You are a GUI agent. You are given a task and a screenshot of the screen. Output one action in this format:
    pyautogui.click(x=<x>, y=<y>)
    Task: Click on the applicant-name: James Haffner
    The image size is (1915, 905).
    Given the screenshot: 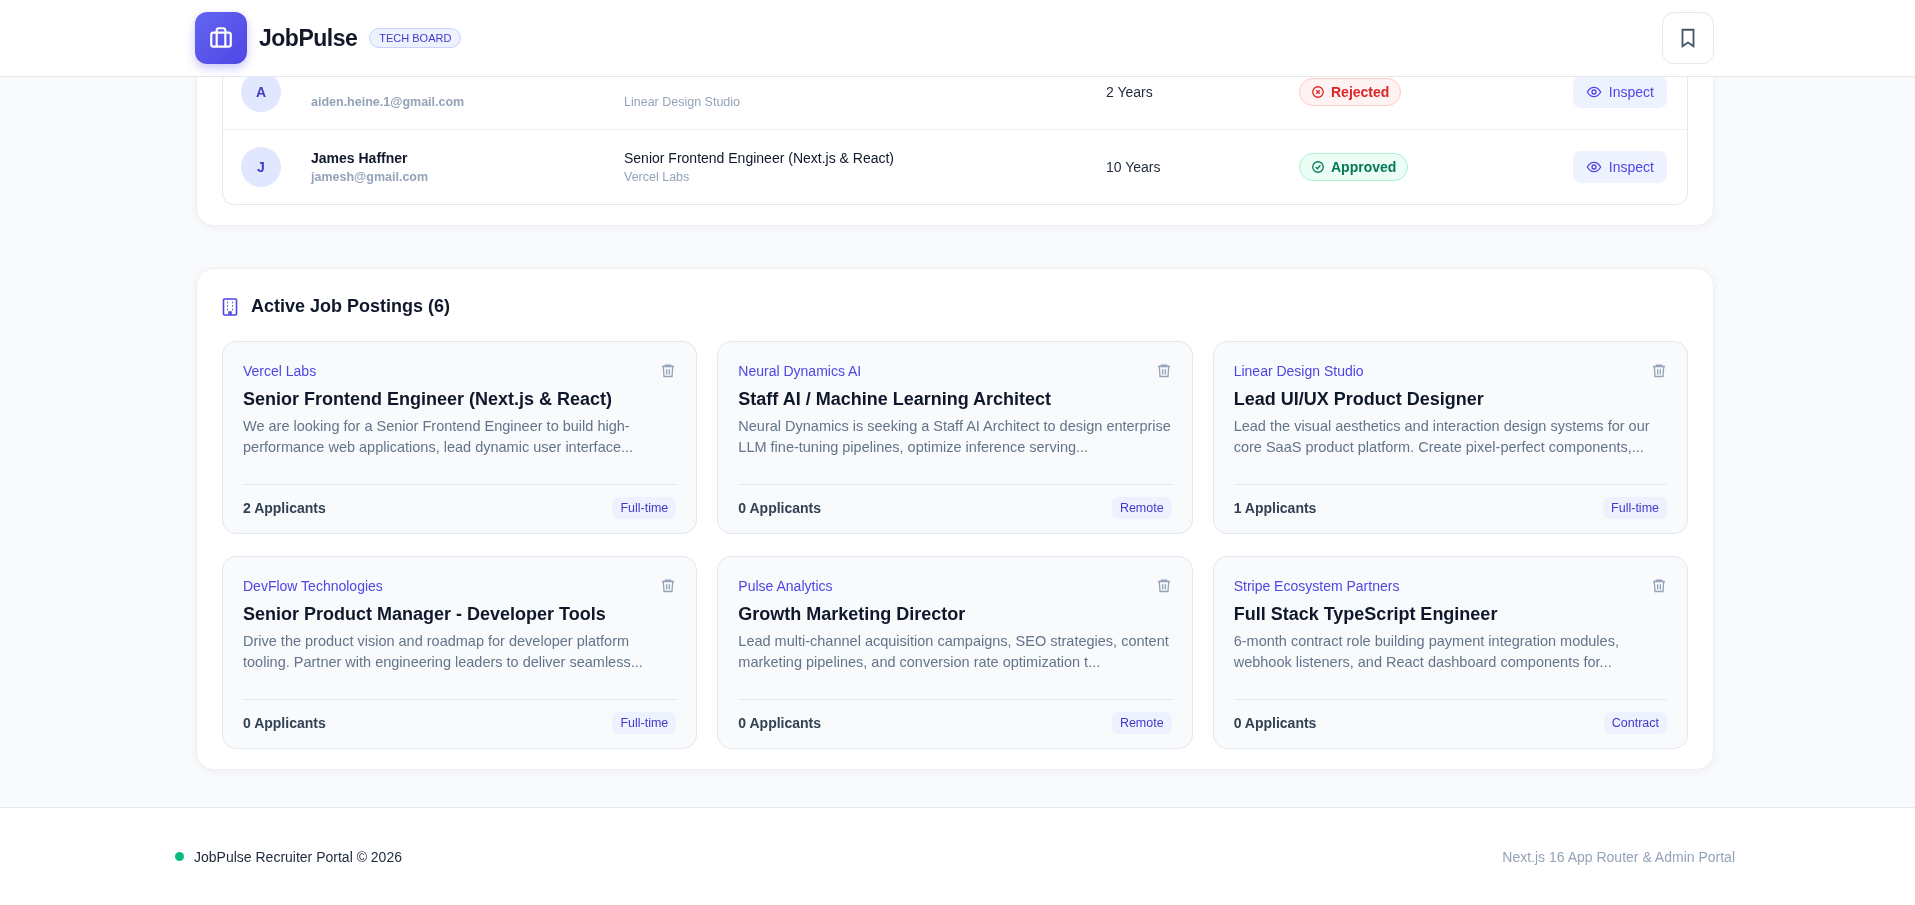 What is the action you would take?
    pyautogui.click(x=359, y=158)
    